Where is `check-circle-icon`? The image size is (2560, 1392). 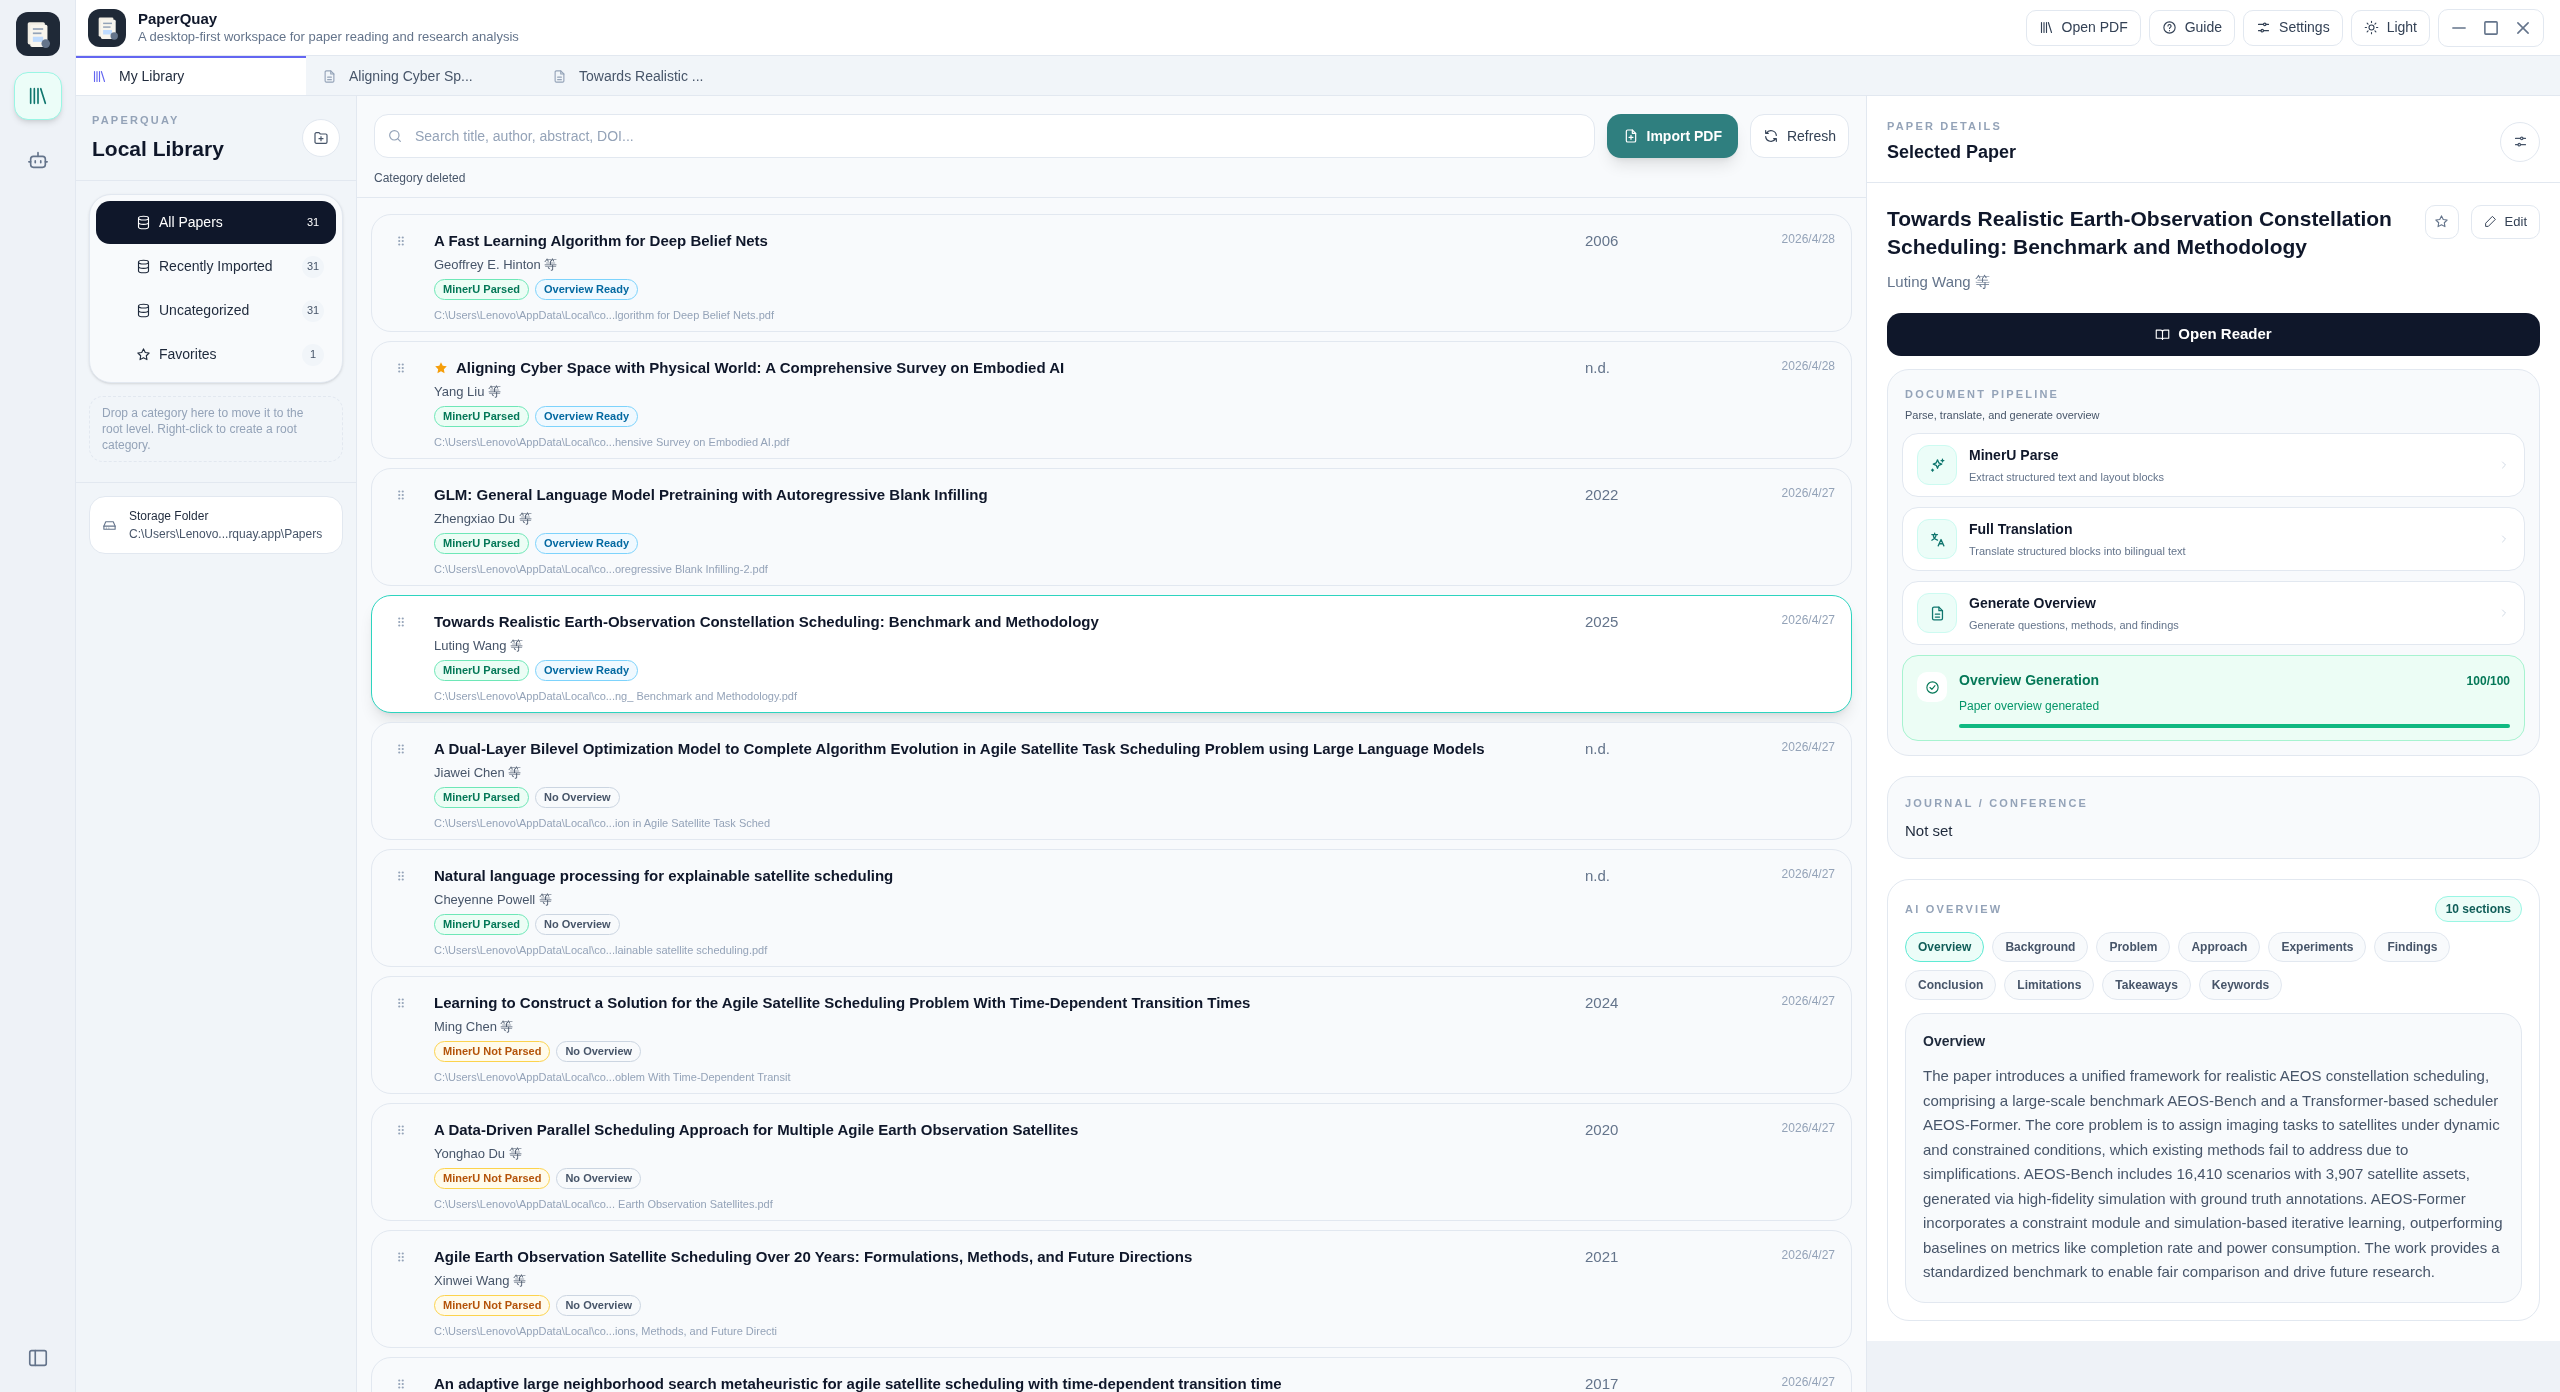 check-circle-icon is located at coordinates (1932, 687).